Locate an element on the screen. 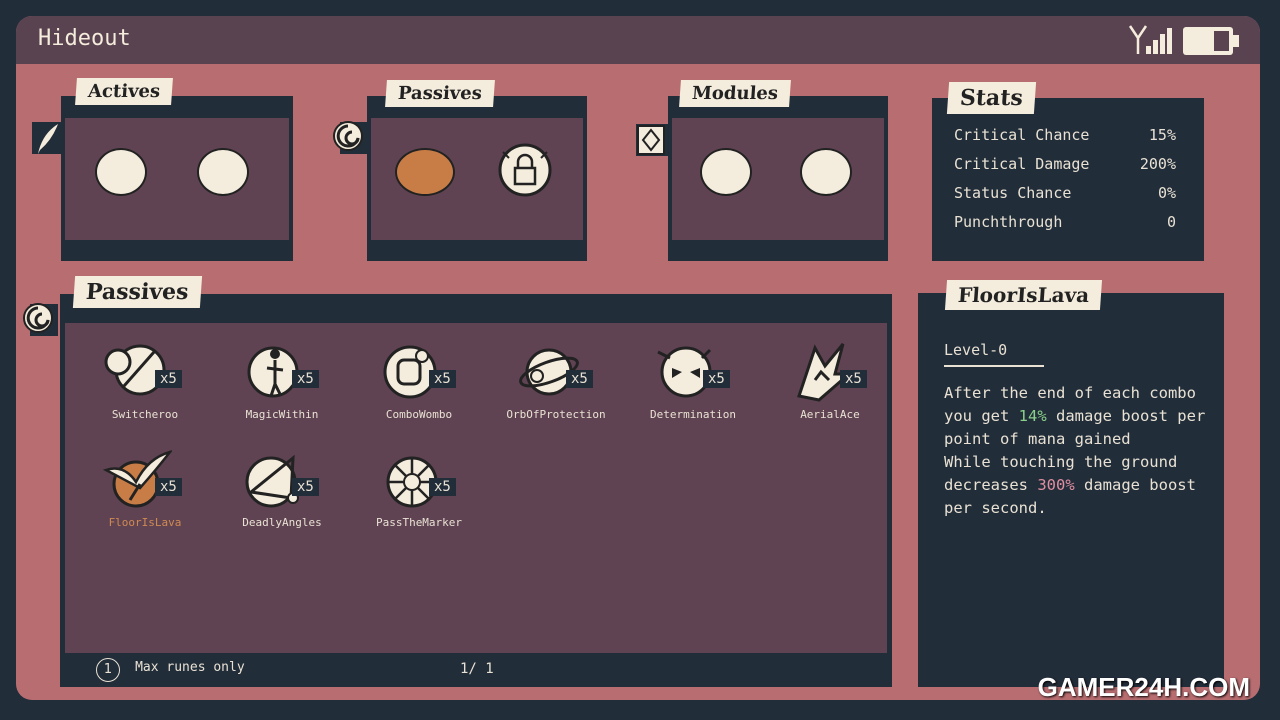 This screenshot has height=720, width=1280. module-card-icon is located at coordinates (653, 140).